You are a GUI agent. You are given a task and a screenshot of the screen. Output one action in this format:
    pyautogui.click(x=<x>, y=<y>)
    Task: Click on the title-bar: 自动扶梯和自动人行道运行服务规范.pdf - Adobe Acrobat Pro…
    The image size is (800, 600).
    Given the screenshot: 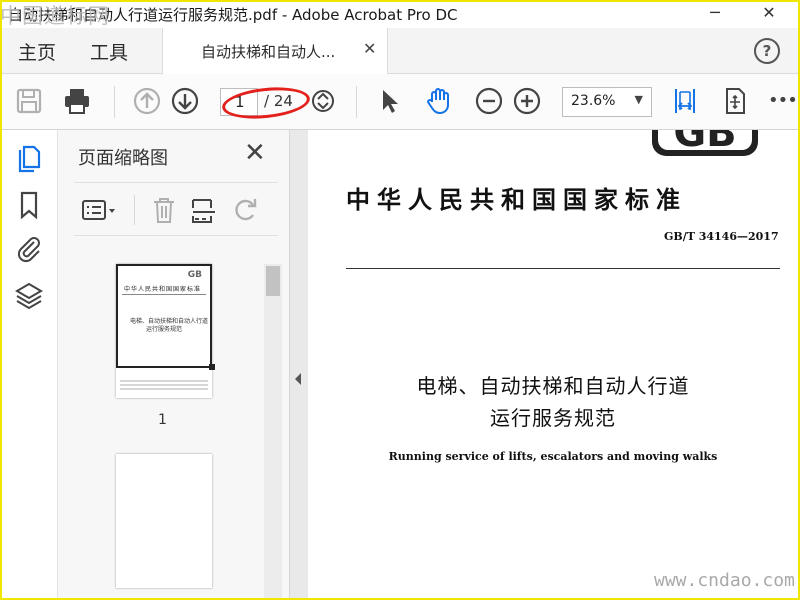 What is the action you would take?
    pyautogui.click(x=400, y=15)
    